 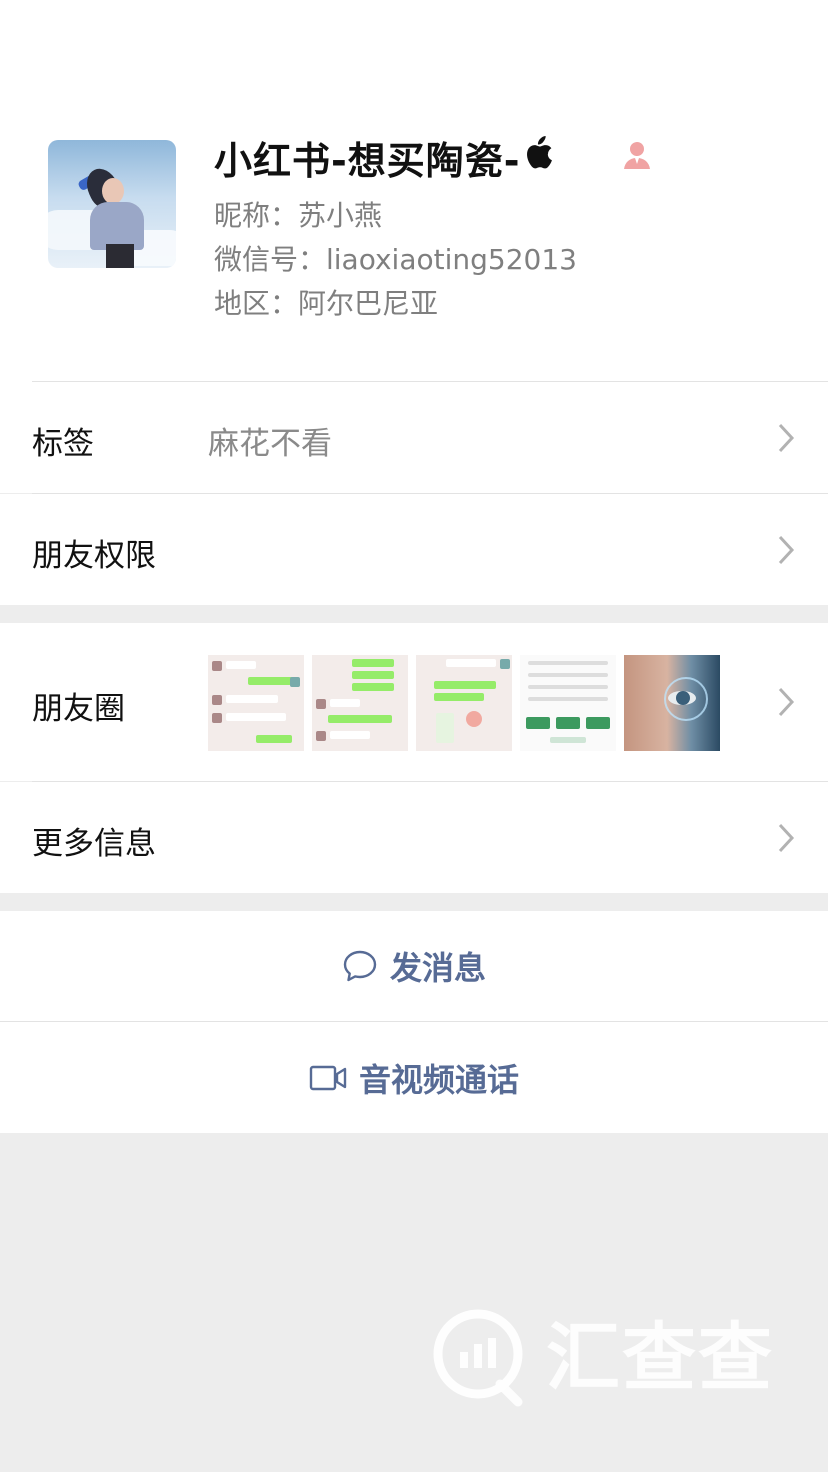 I want to click on more-info-label: 更多信息, so click(x=94, y=844).